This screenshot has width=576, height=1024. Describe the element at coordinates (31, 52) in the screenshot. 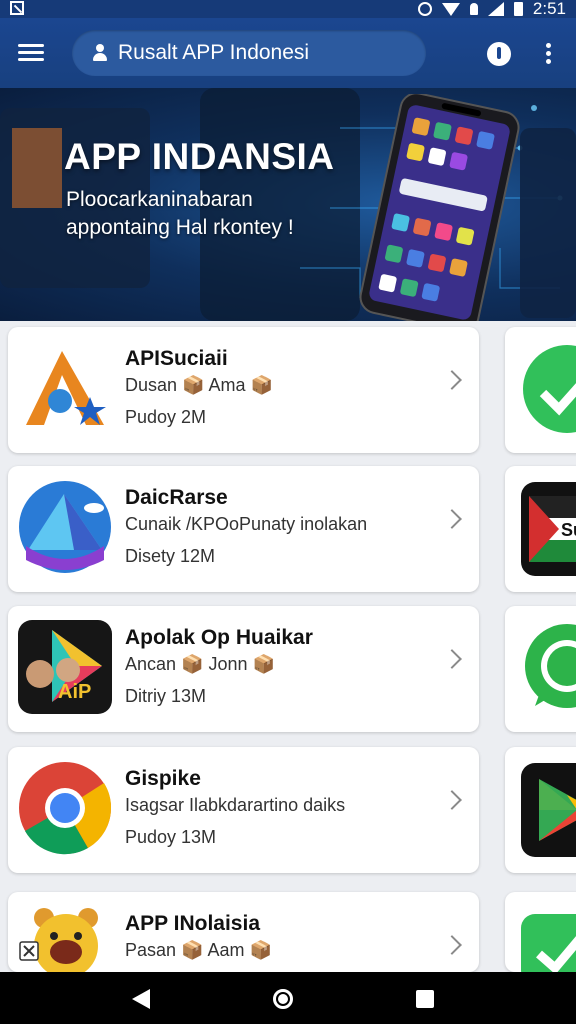

I see `menu-icon` at that location.